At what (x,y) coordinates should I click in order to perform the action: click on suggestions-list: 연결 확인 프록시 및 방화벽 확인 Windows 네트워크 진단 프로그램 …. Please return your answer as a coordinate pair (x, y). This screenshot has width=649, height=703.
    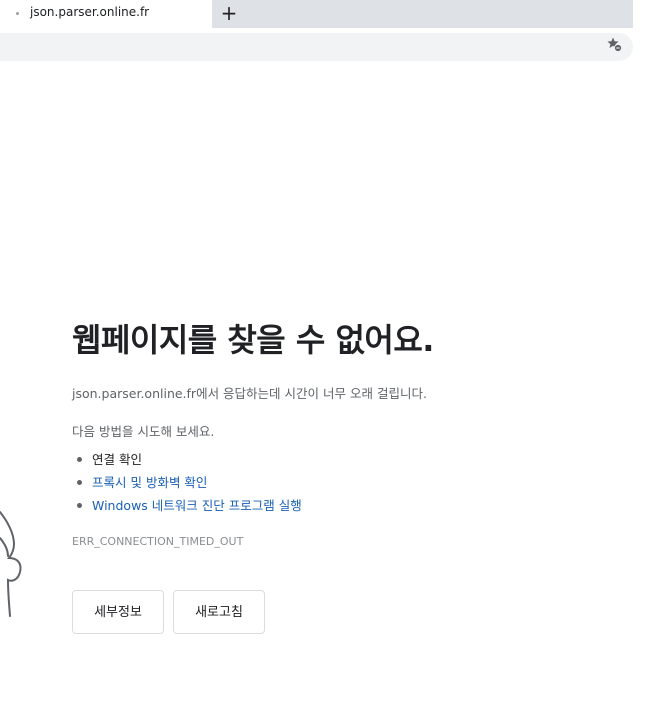
    Looking at the image, I should click on (352, 482).